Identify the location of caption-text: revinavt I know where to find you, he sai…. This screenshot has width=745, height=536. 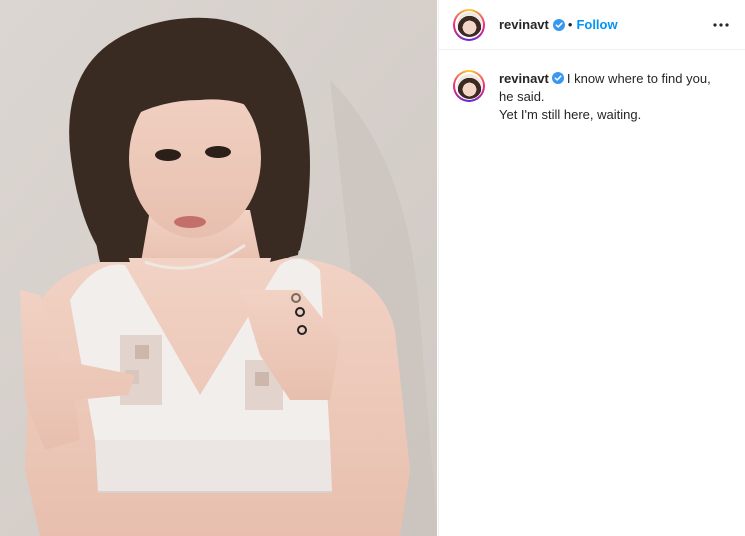
(605, 97).